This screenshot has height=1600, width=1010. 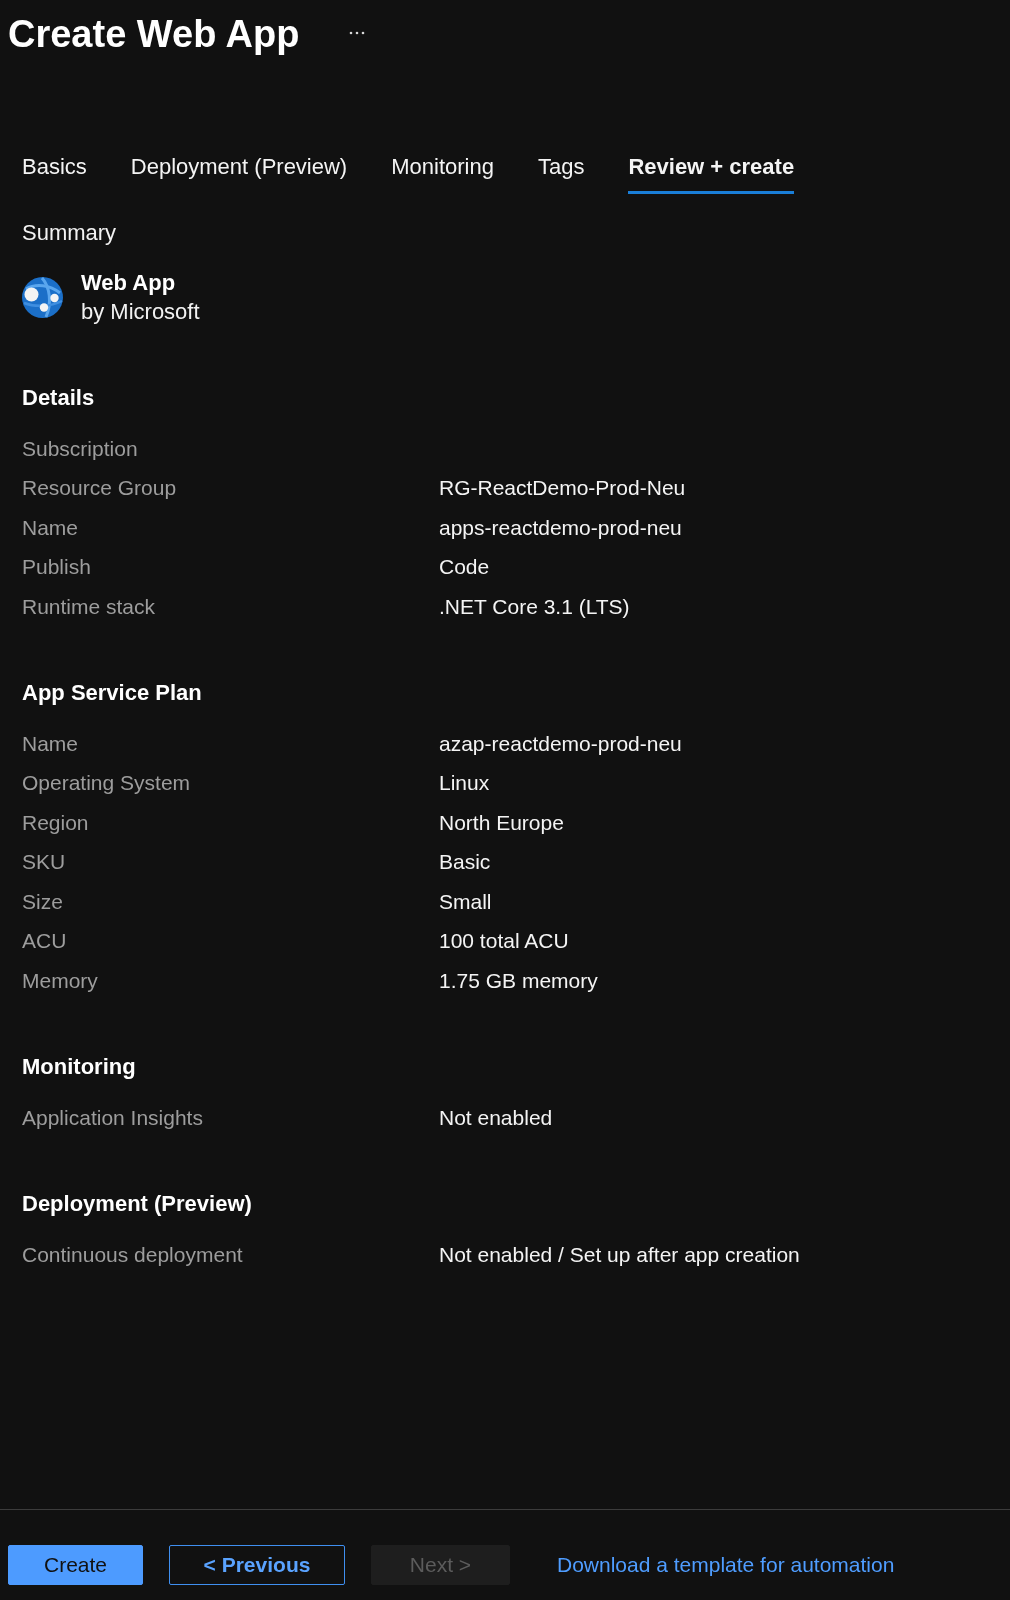 I want to click on field-value: Not enabled / Set up after app creation, so click(x=620, y=1254).